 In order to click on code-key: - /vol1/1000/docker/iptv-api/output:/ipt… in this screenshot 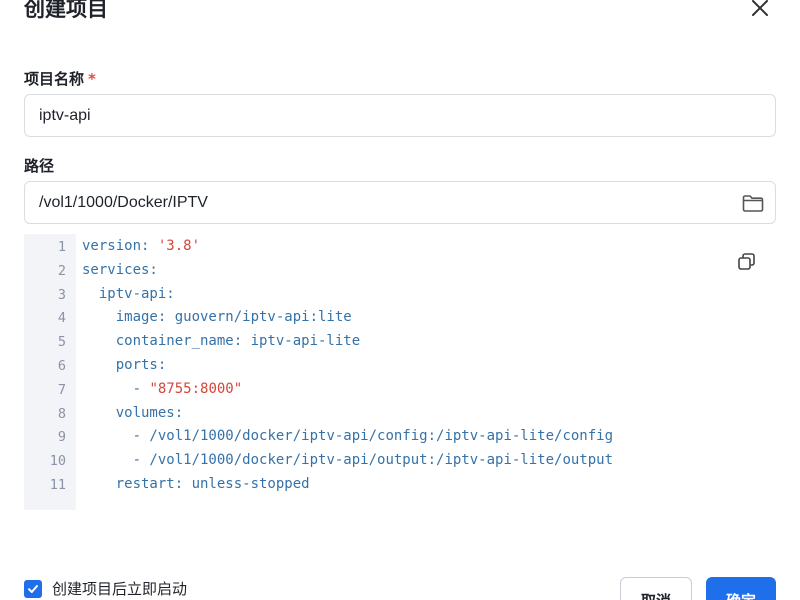, I will do `click(373, 460)`.